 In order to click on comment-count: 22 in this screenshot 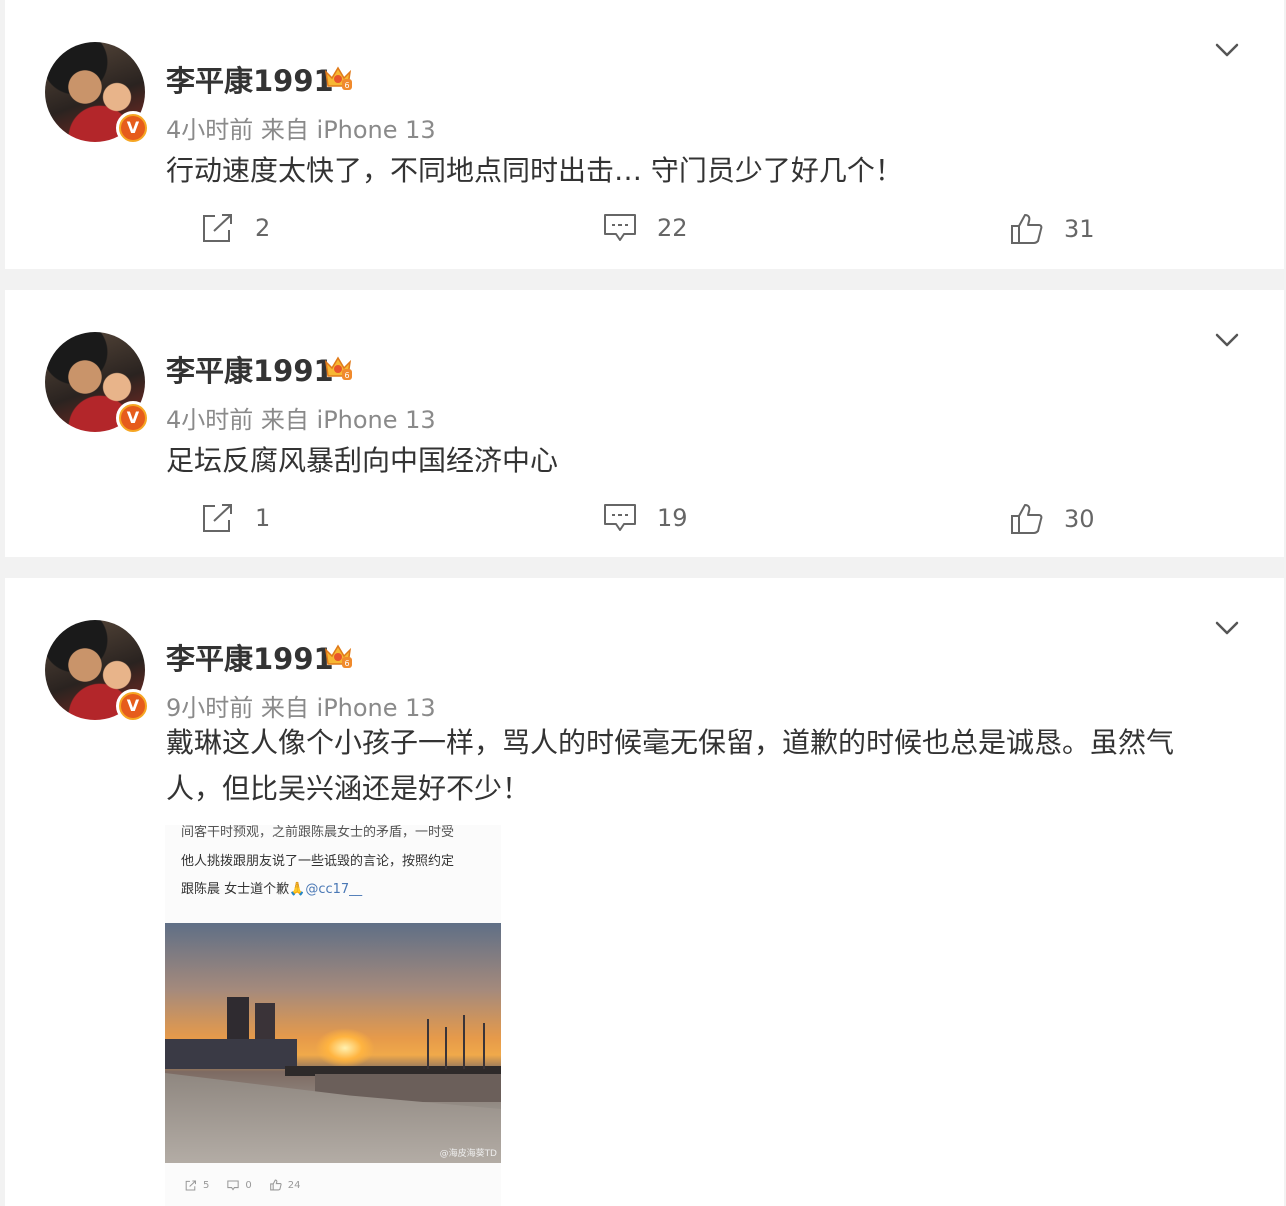, I will do `click(672, 228)`.